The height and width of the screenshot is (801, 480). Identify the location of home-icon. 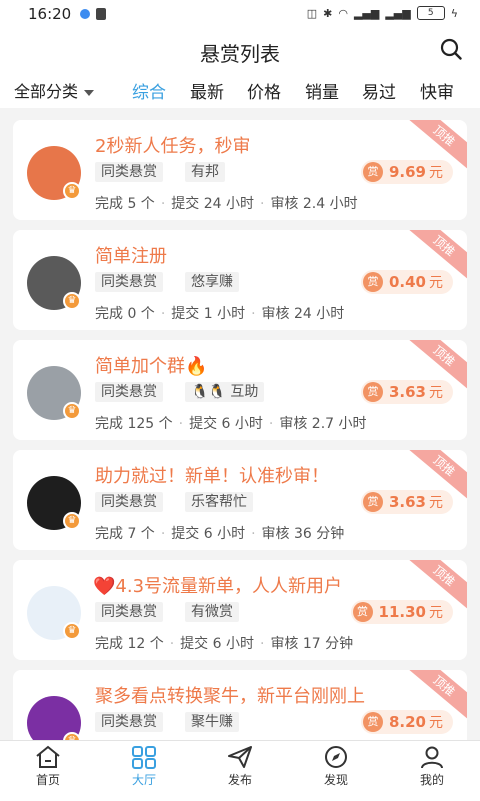
(48, 756).